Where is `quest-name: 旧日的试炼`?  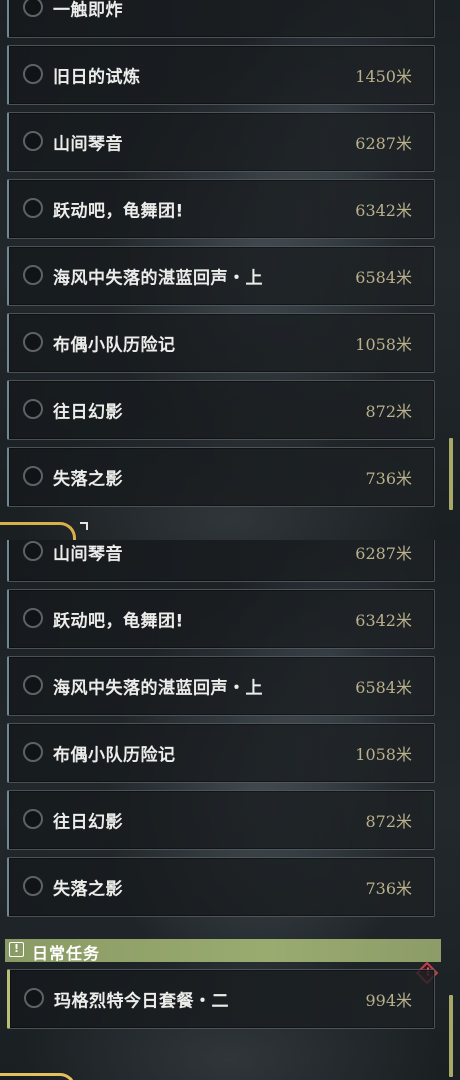
quest-name: 旧日的试炼 is located at coordinates (97, 77).